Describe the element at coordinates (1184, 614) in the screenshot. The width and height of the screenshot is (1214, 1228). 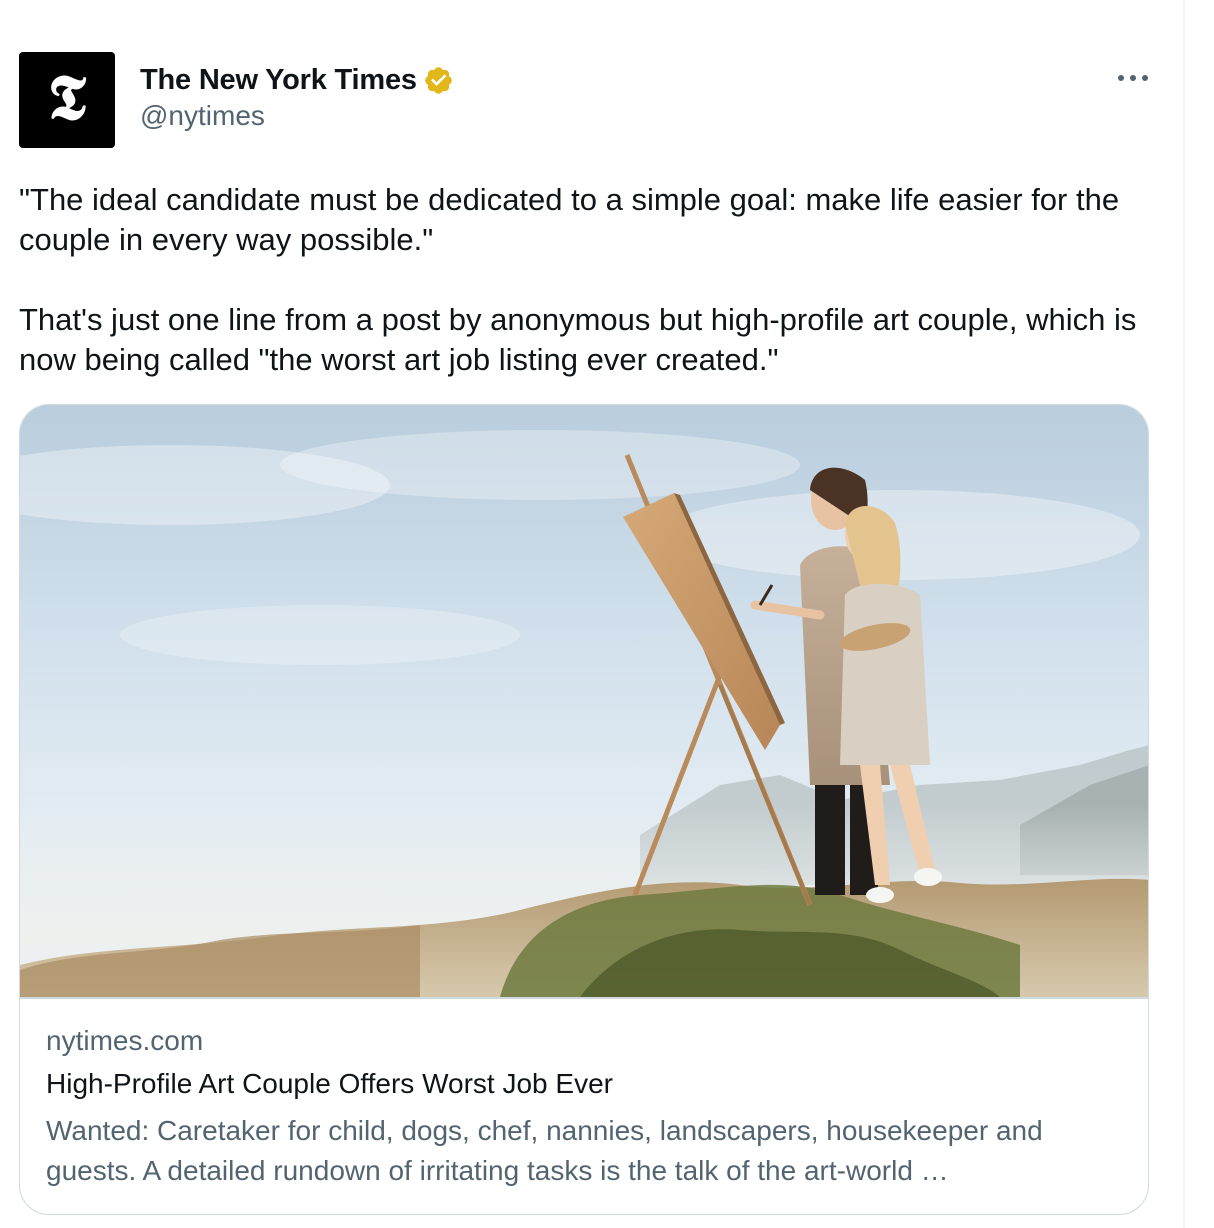
I see `column-border` at that location.